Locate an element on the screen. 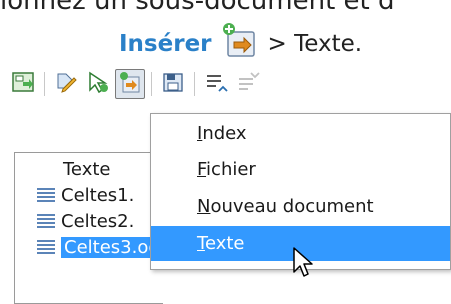 This screenshot has width=451, height=304. edit-pencil-icon is located at coordinates (66, 84).